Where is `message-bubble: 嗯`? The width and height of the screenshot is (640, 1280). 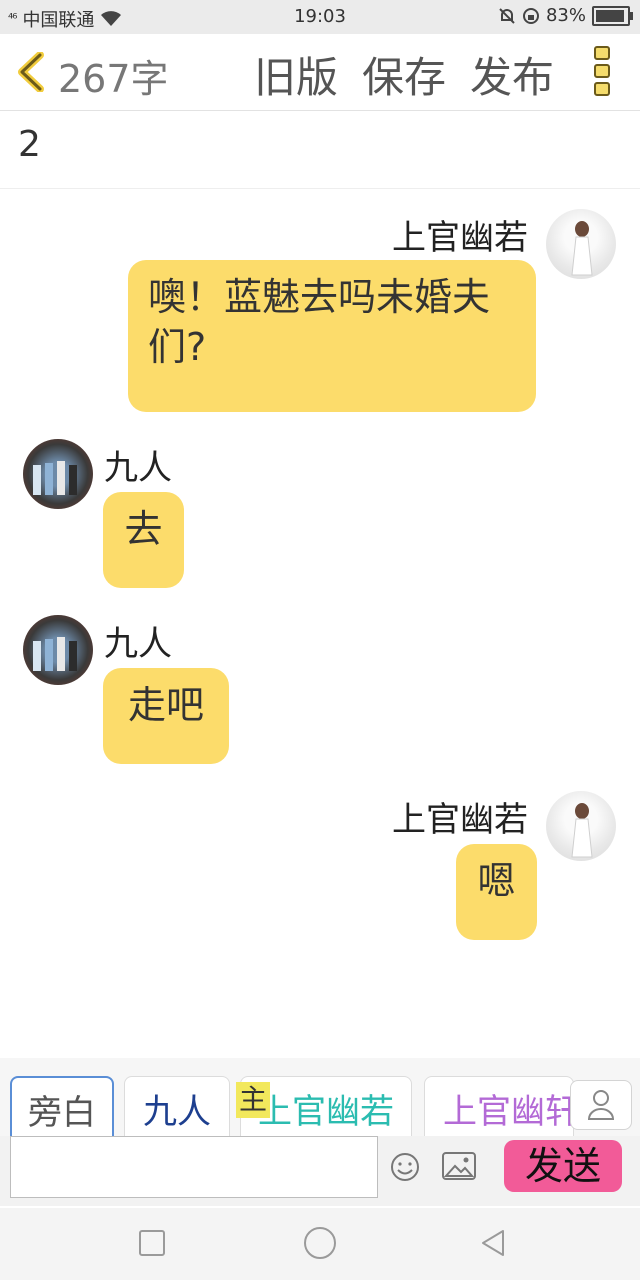
message-bubble: 嗯 is located at coordinates (496, 892).